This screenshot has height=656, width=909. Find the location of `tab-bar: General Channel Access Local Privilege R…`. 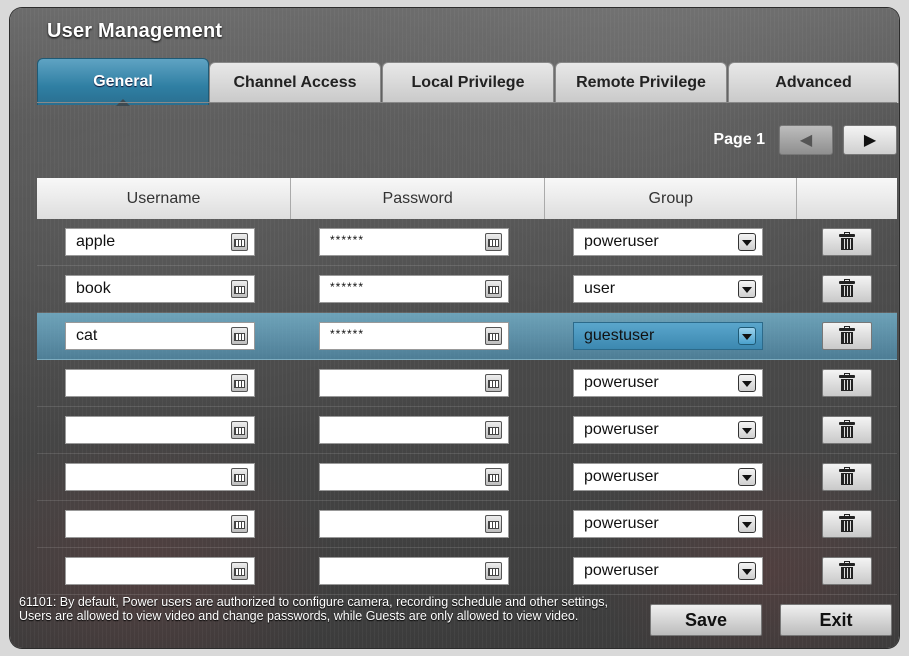

tab-bar: General Channel Access Local Privilege R… is located at coordinates (468, 82).